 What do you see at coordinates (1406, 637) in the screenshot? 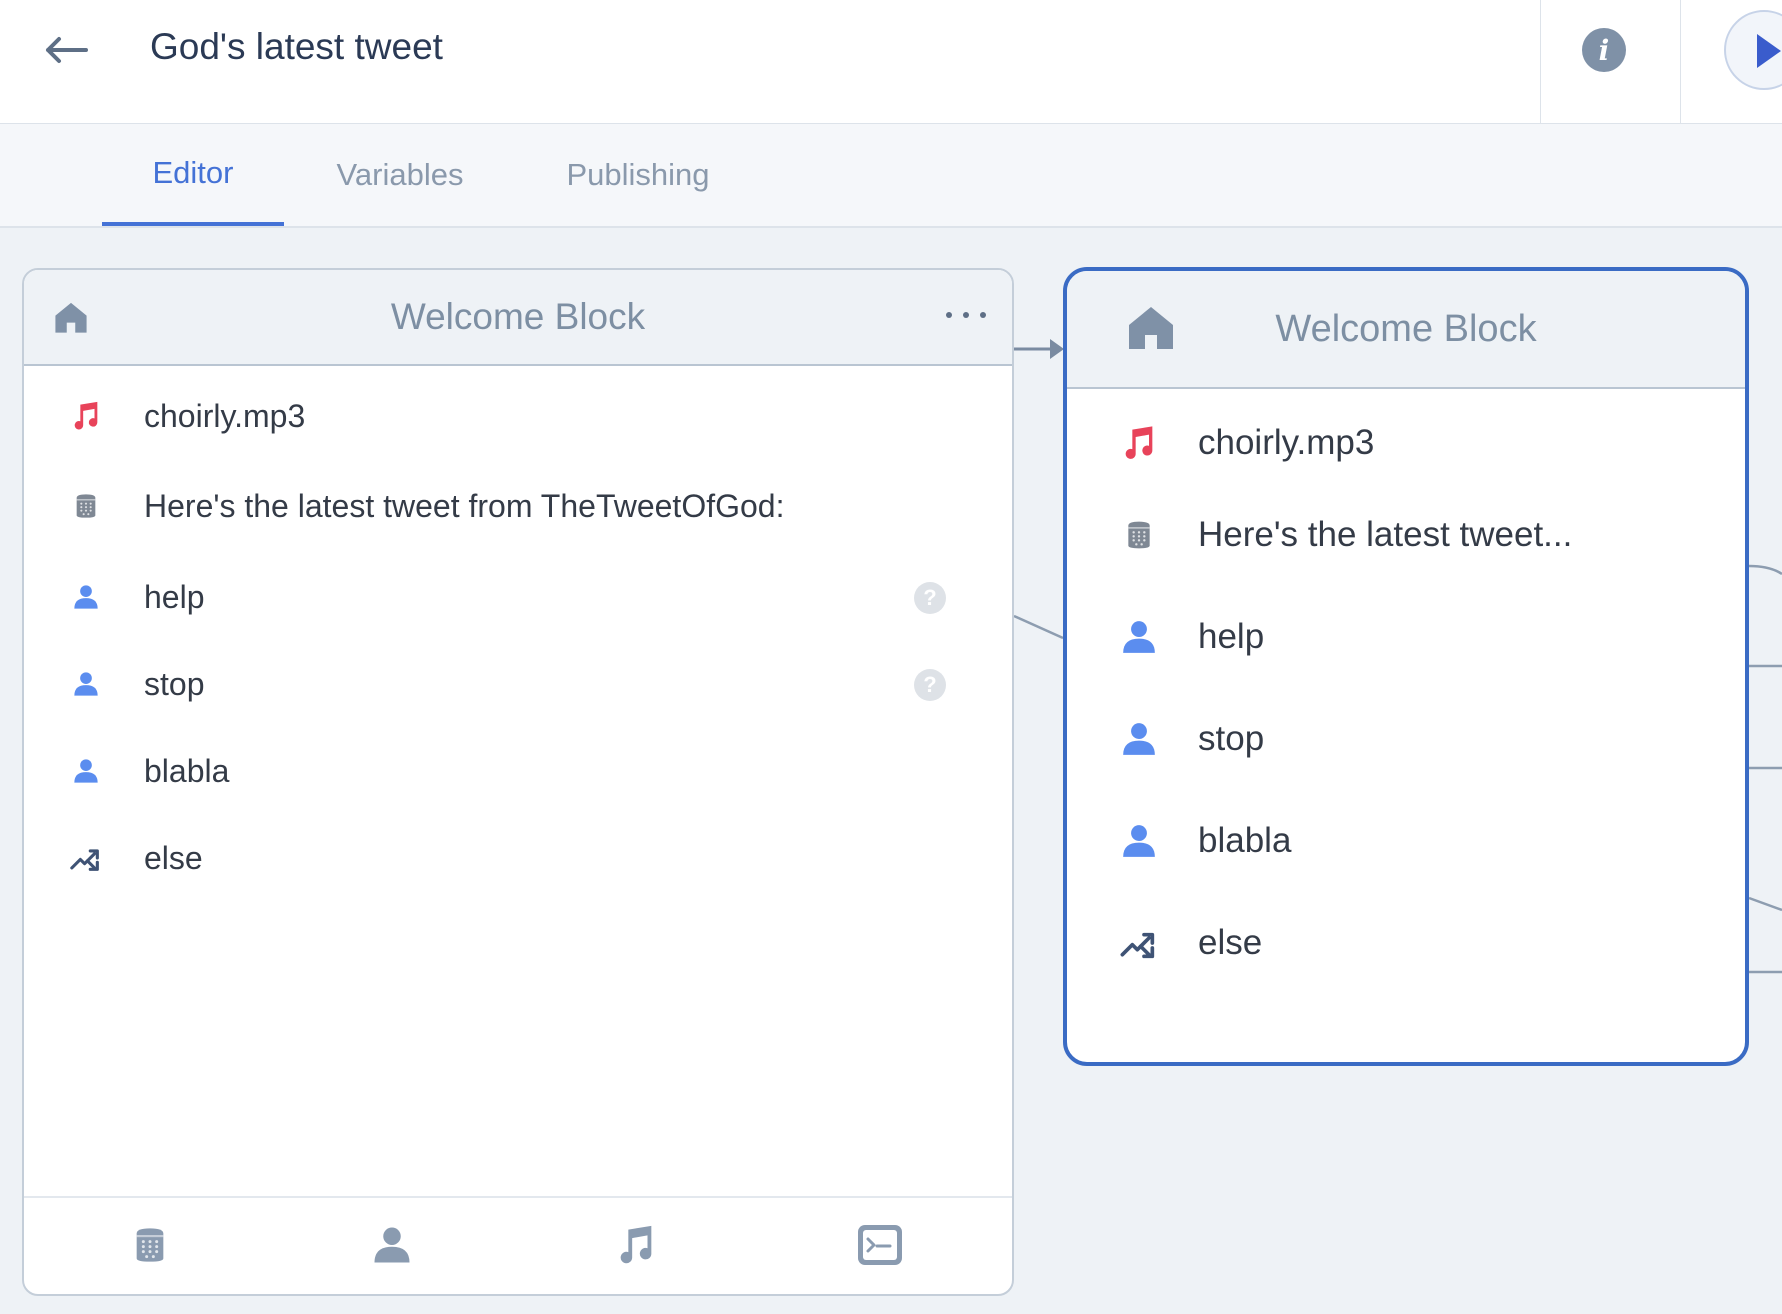
I see `block-item-intent-help: help` at bounding box center [1406, 637].